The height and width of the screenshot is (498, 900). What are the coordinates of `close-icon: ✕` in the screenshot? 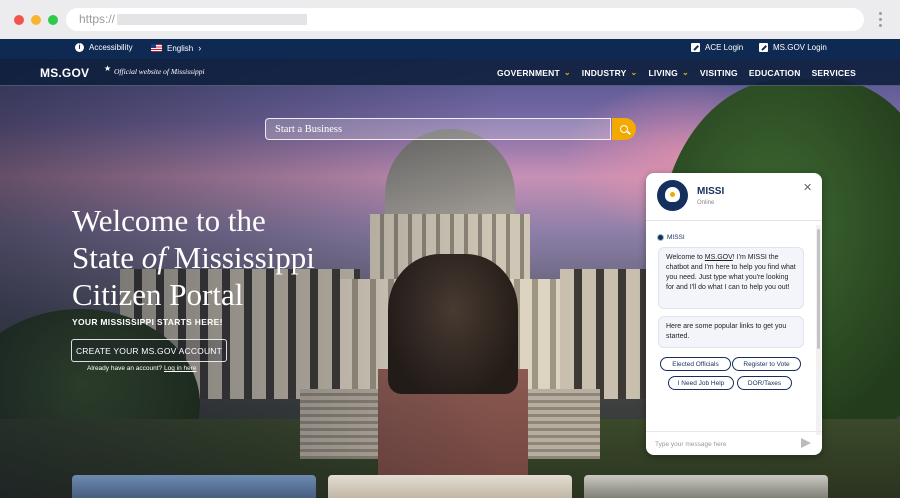 It's located at (807, 187).